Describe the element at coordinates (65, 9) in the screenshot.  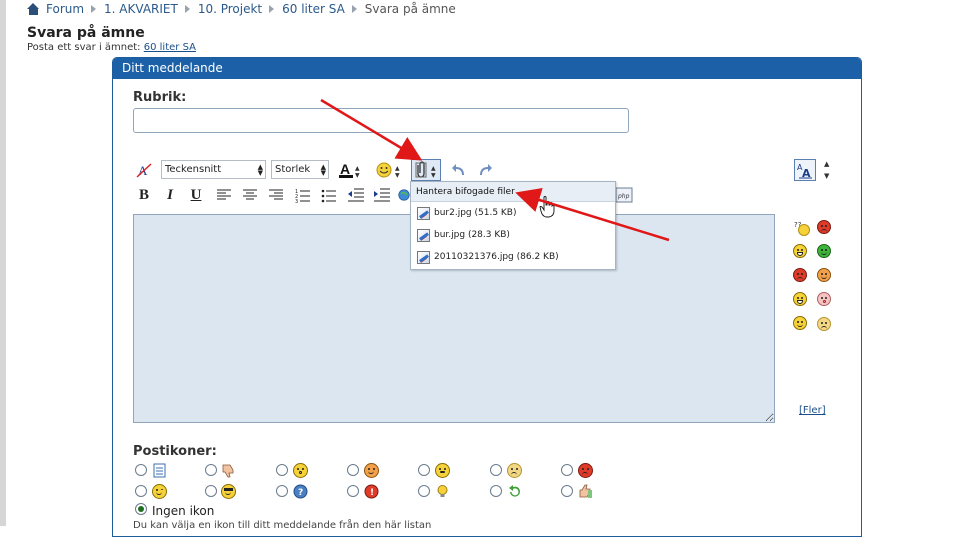
I see `breadcrumb-forum: Forum` at that location.